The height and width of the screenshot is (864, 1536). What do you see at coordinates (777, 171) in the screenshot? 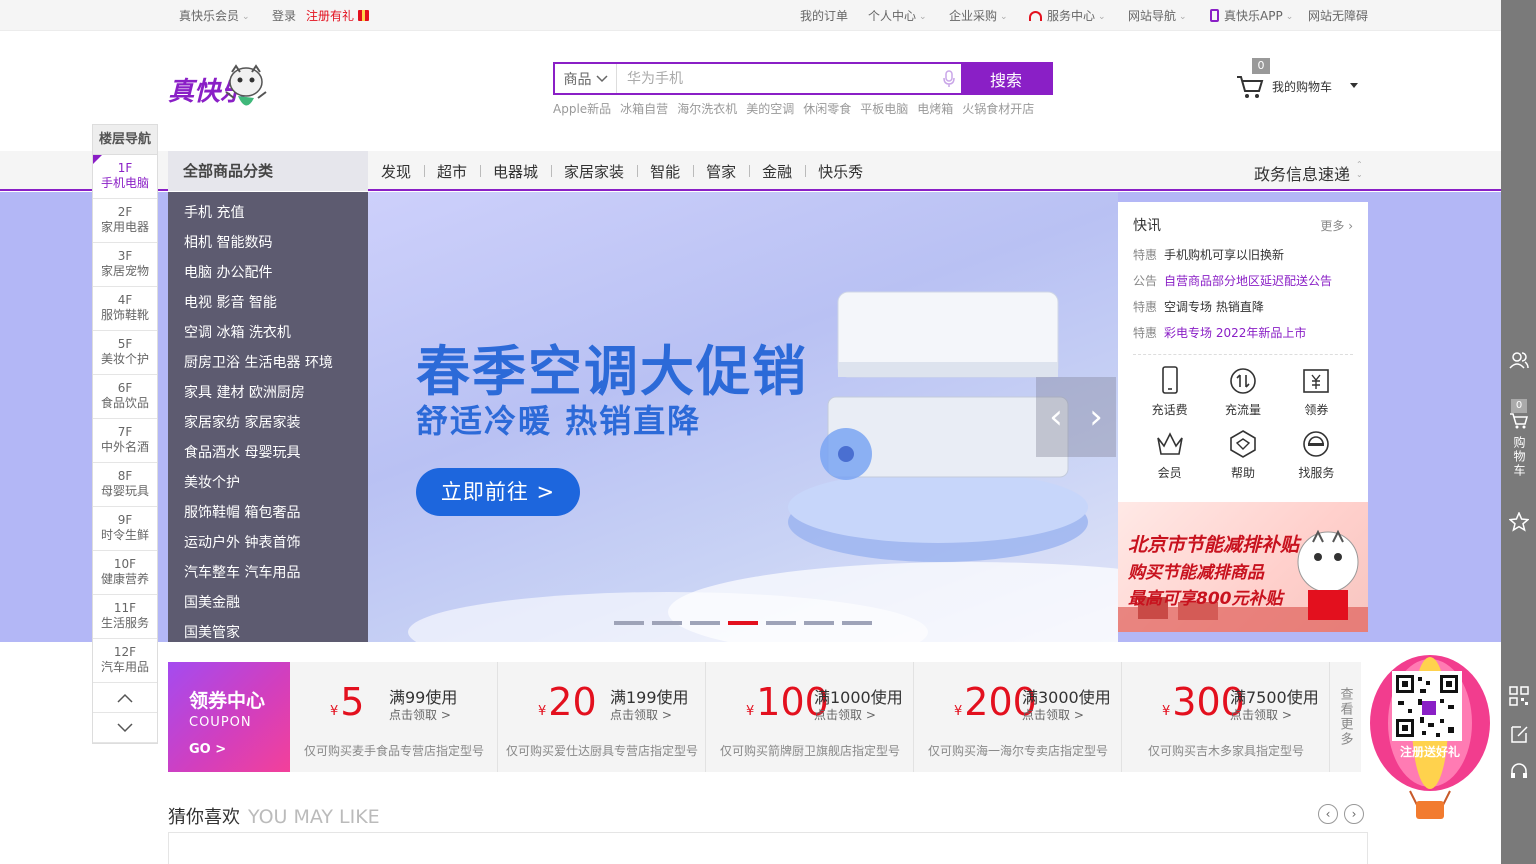
I see `nav-item-finance: 金融` at bounding box center [777, 171].